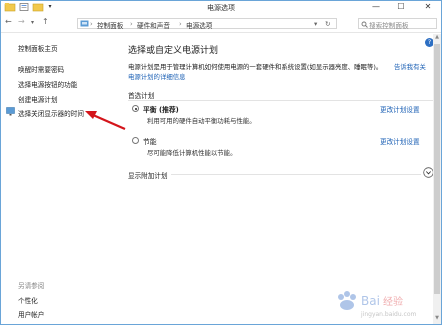 The height and width of the screenshot is (326, 442). I want to click on title-bar: ▾ 电源选项 — ☐ ✕, so click(221, 7).